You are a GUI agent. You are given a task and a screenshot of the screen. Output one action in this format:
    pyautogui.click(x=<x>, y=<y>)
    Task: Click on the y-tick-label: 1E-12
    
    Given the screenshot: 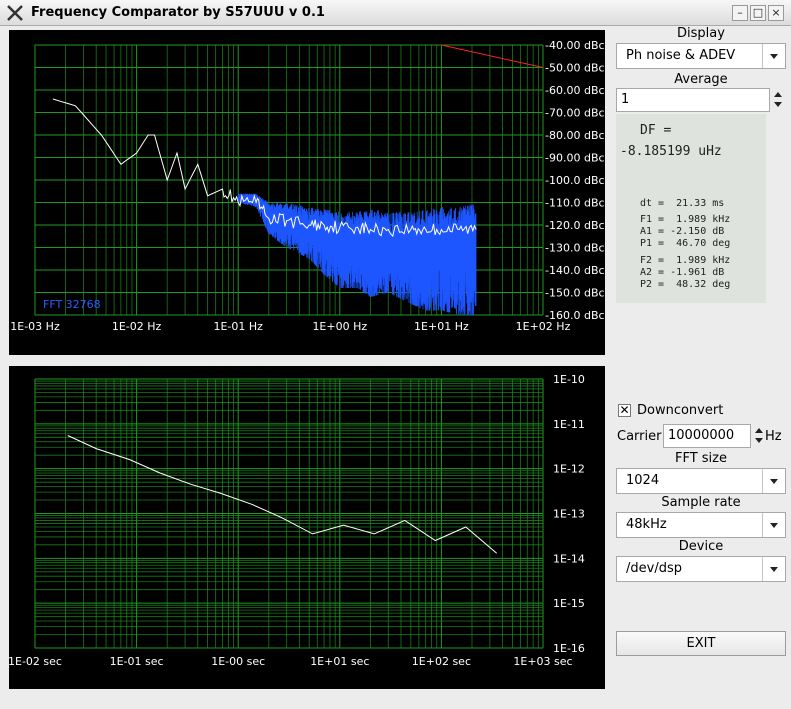 What is the action you would take?
    pyautogui.click(x=569, y=469)
    